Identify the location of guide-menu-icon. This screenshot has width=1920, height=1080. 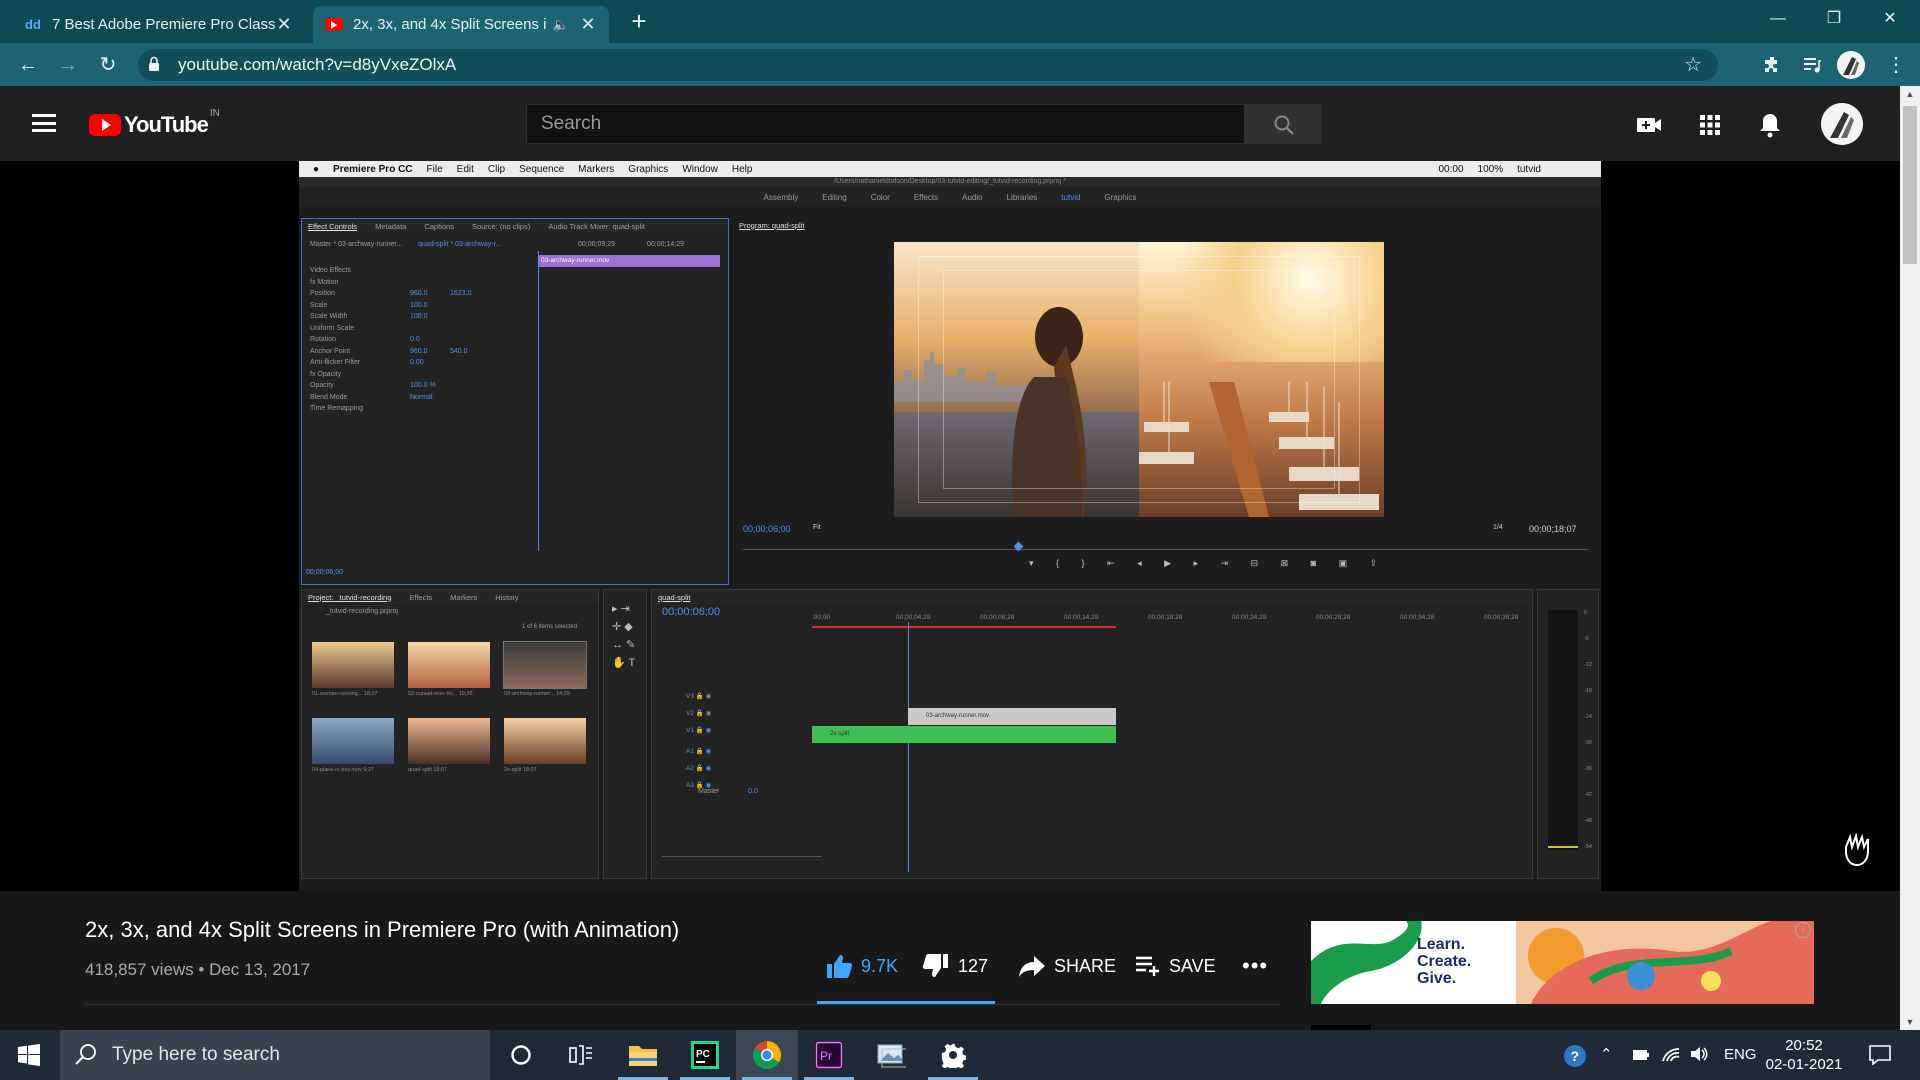
(44, 123).